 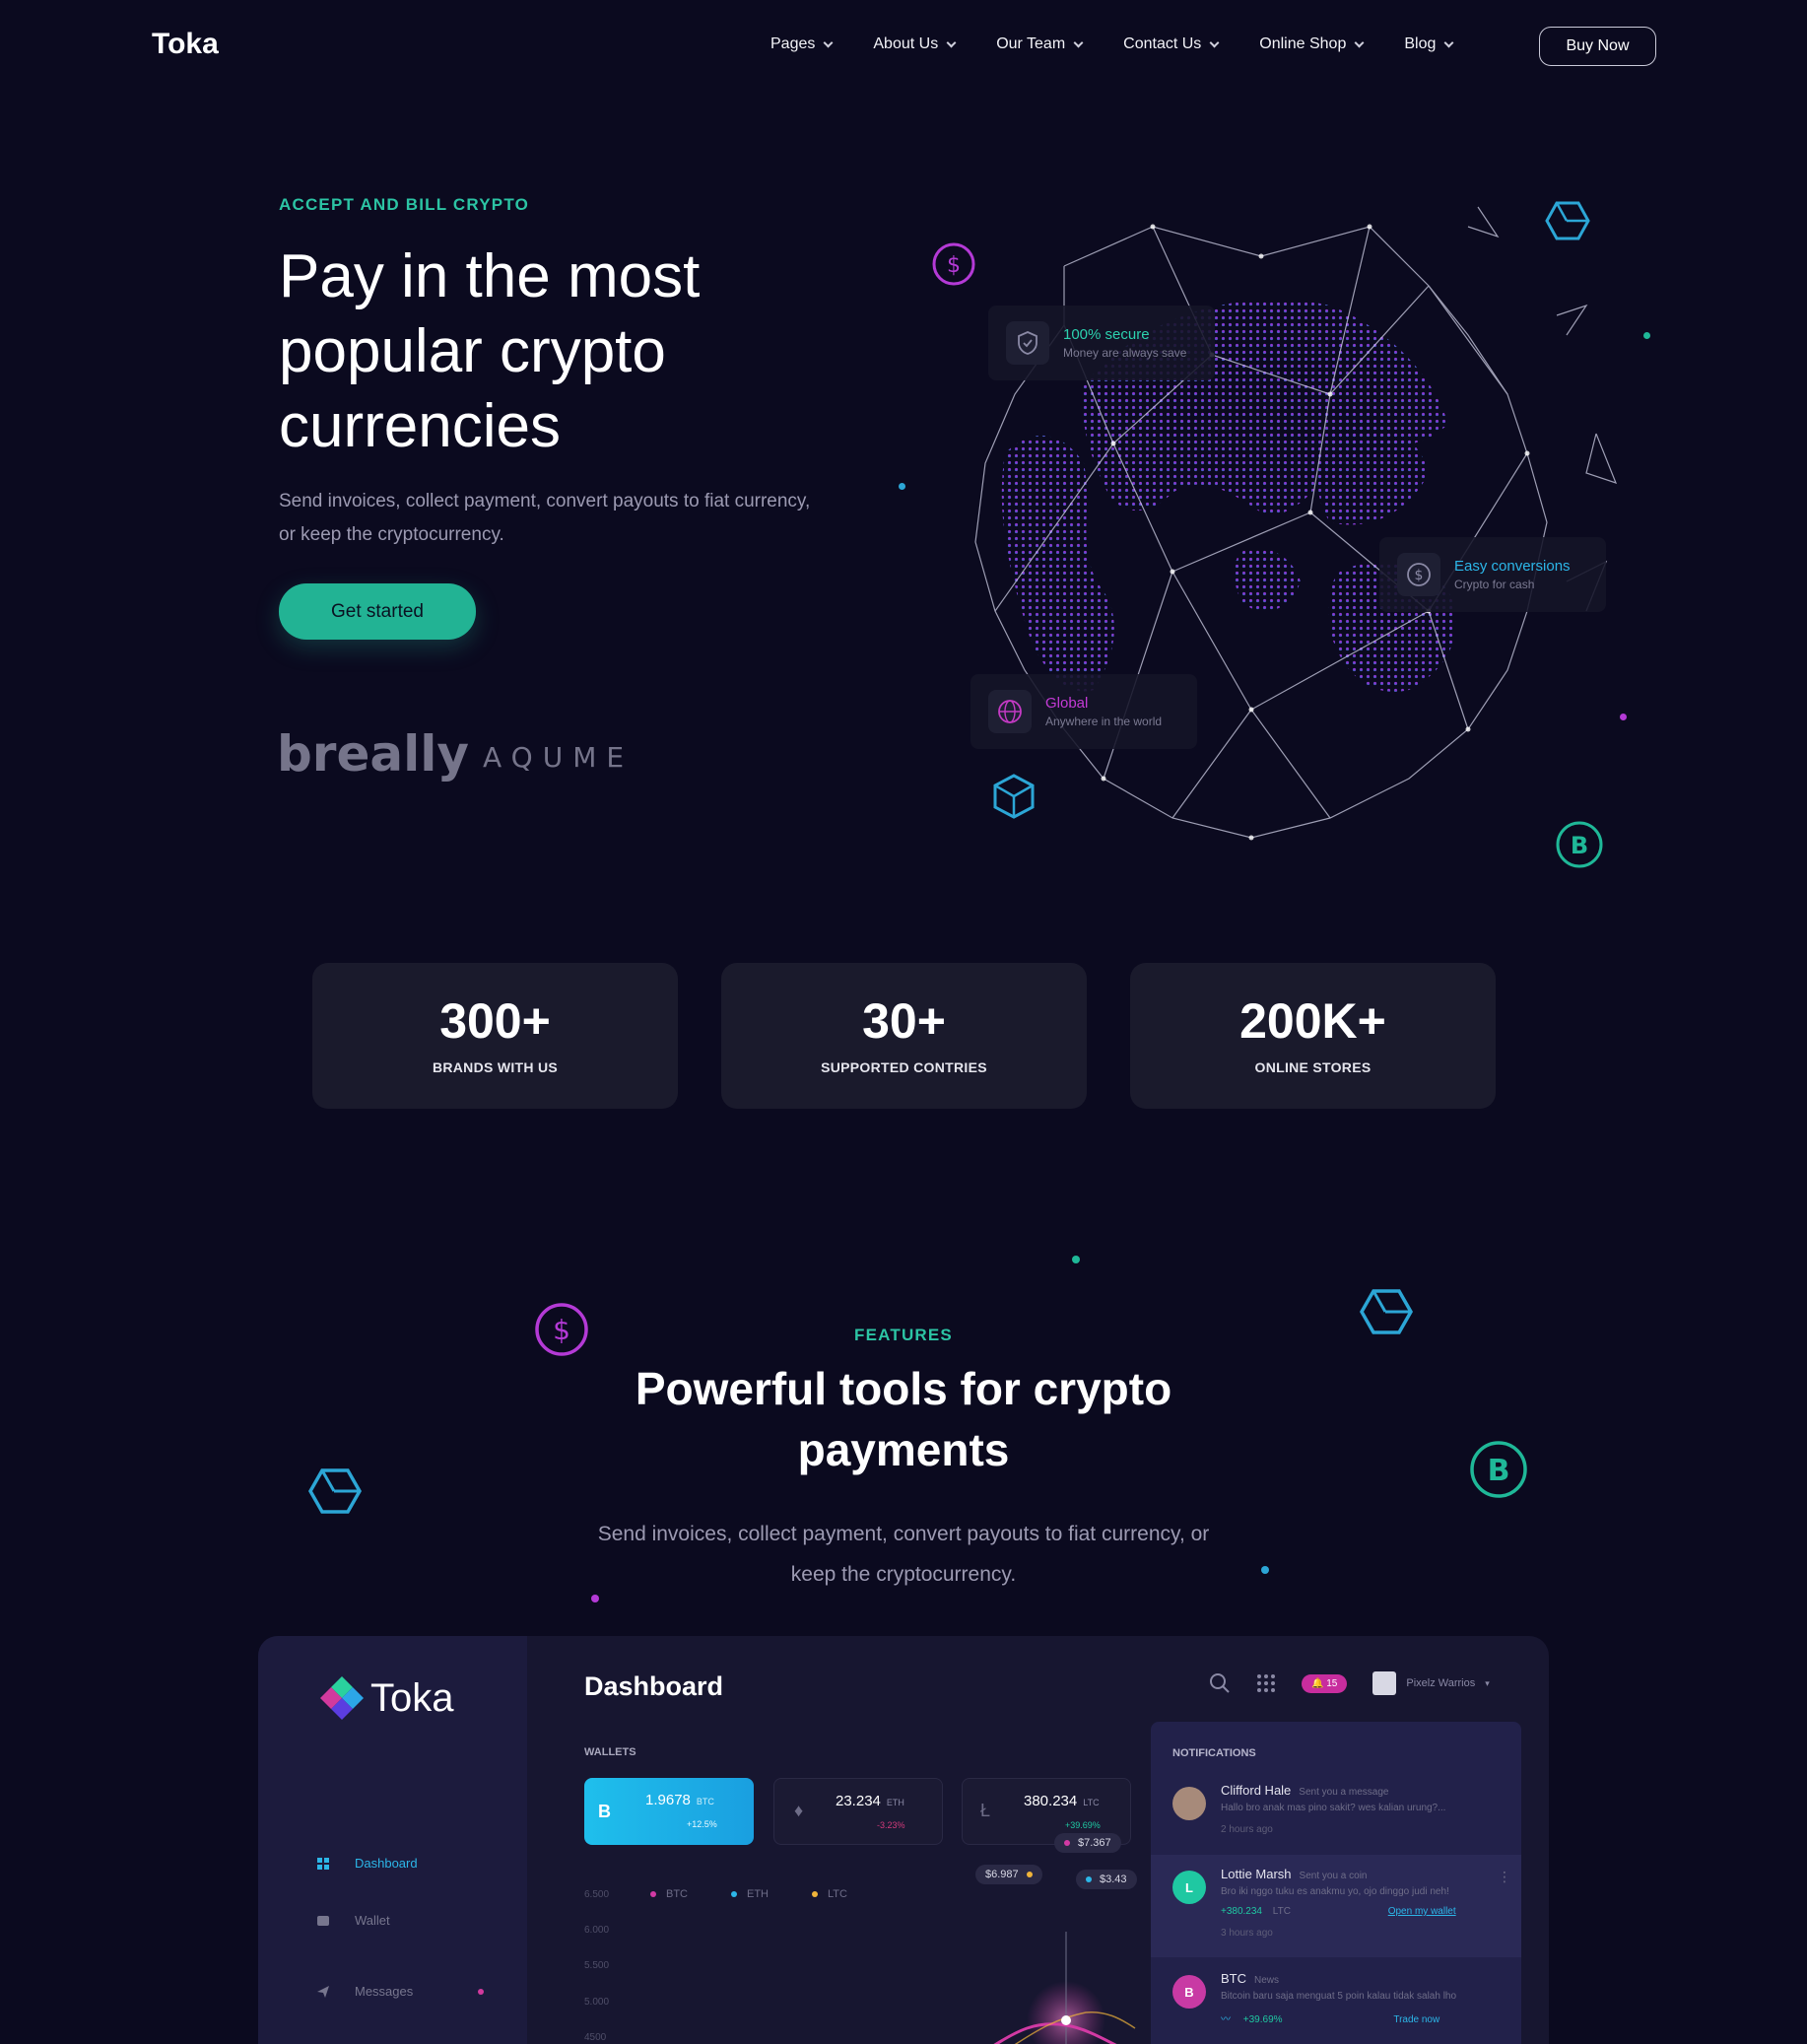 What do you see at coordinates (1325, 1683) in the screenshot?
I see `notification-badge: 🔔 15` at bounding box center [1325, 1683].